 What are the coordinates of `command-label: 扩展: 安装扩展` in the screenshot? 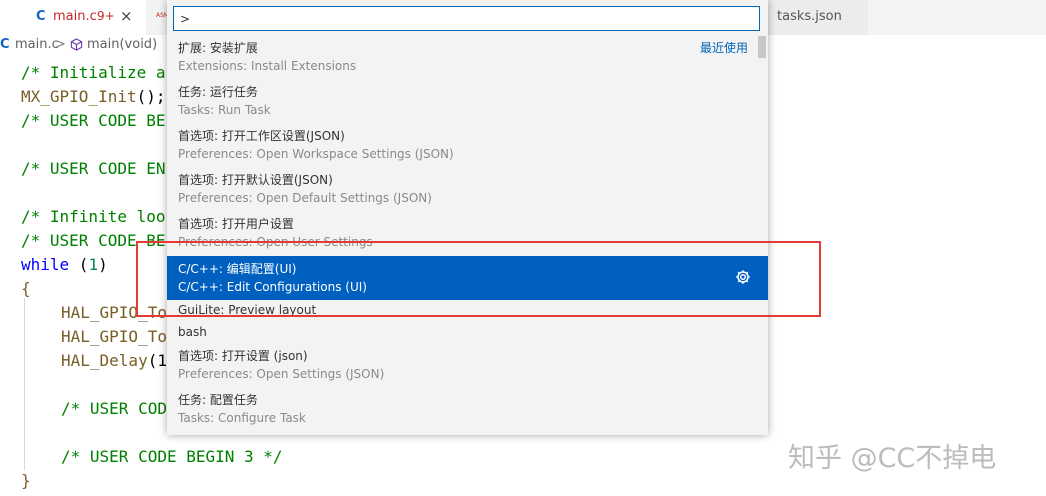 It's located at (218, 48).